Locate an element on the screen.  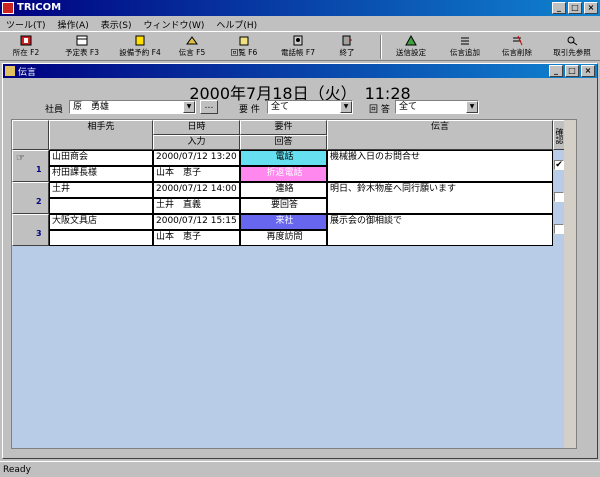
phonebook-icon is located at coordinates (298, 40).